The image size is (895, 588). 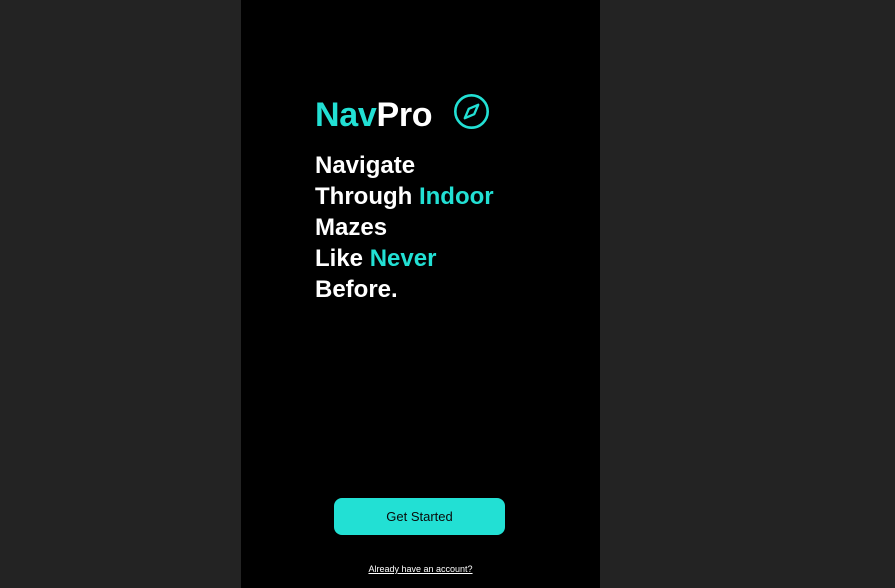 What do you see at coordinates (351, 227) in the screenshot?
I see `tagline-line-3: Mazes` at bounding box center [351, 227].